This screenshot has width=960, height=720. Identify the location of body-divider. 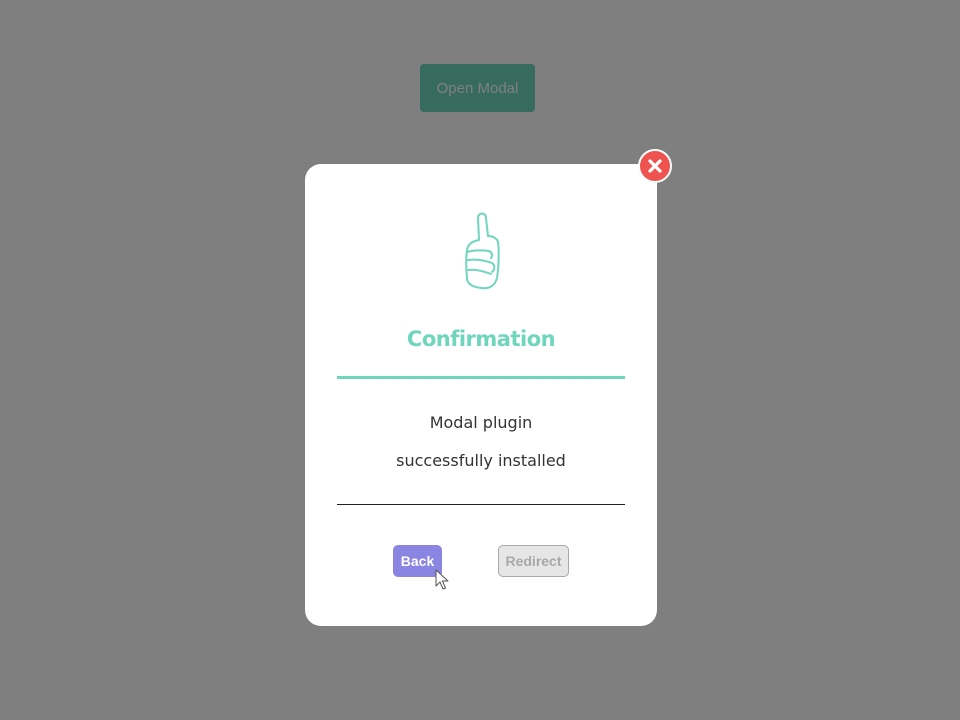
(481, 504).